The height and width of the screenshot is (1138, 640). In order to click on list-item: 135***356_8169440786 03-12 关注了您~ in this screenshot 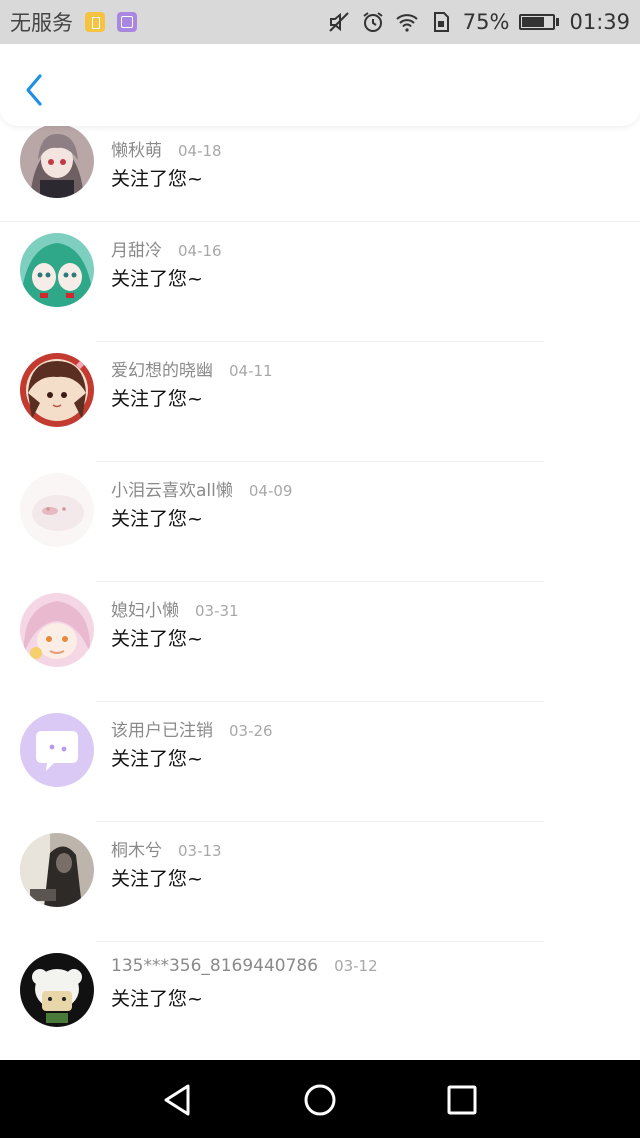, I will do `click(320, 1001)`.